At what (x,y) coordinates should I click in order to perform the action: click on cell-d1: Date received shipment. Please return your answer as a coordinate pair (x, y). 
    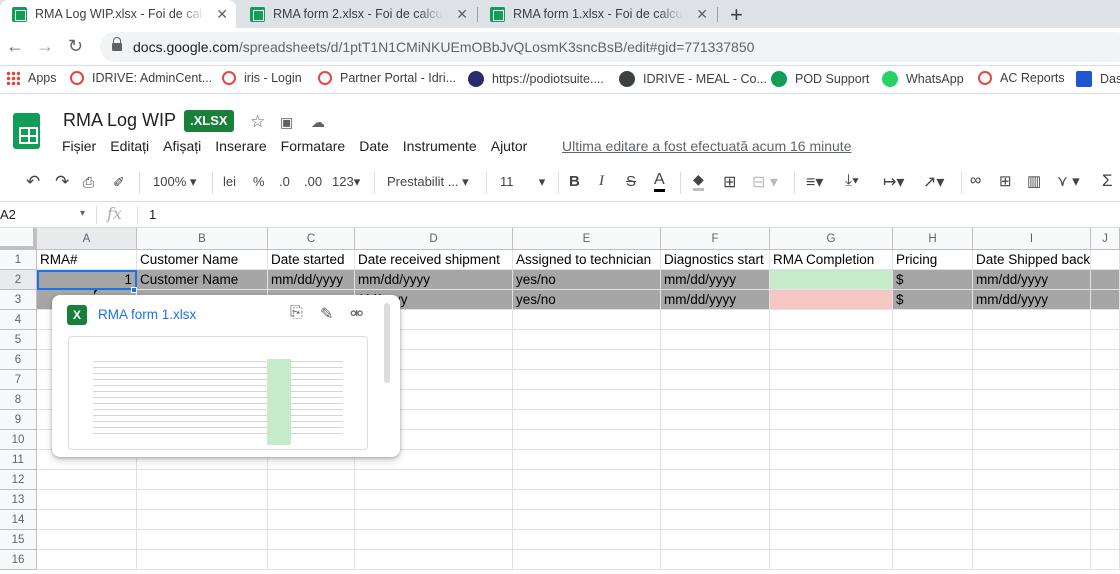
    Looking at the image, I should click on (434, 260).